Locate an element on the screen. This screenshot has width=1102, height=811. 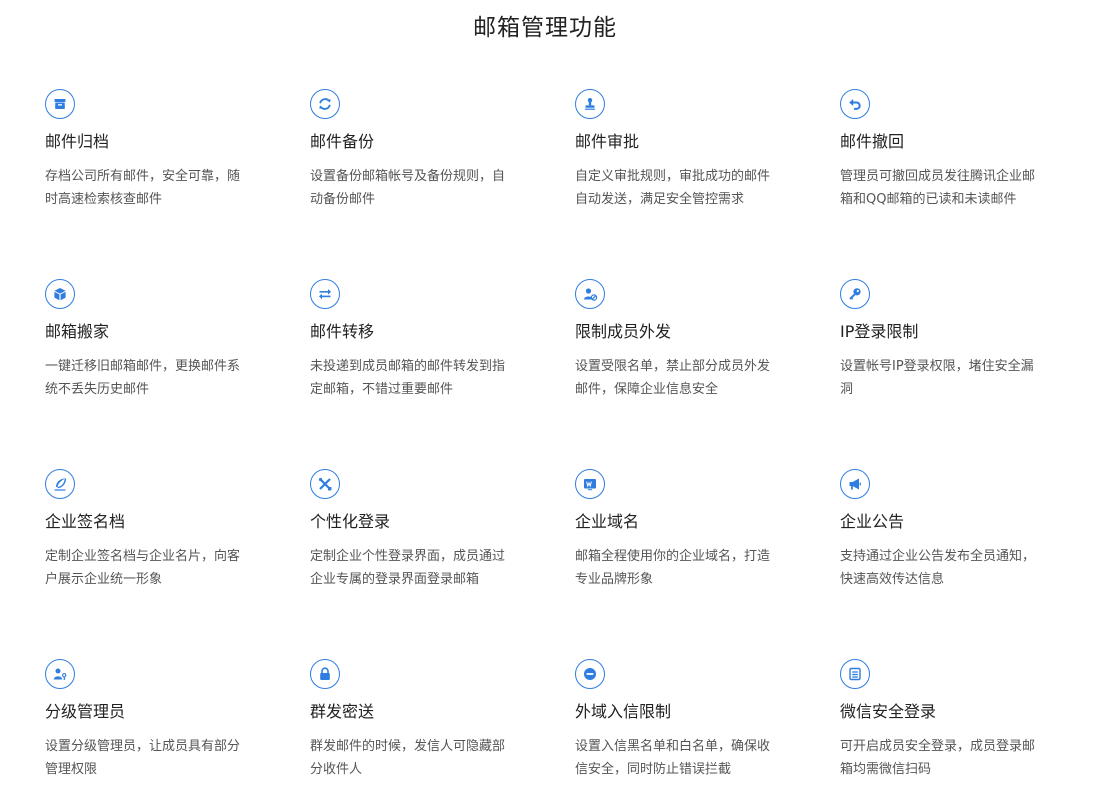
sync-icon is located at coordinates (325, 104).